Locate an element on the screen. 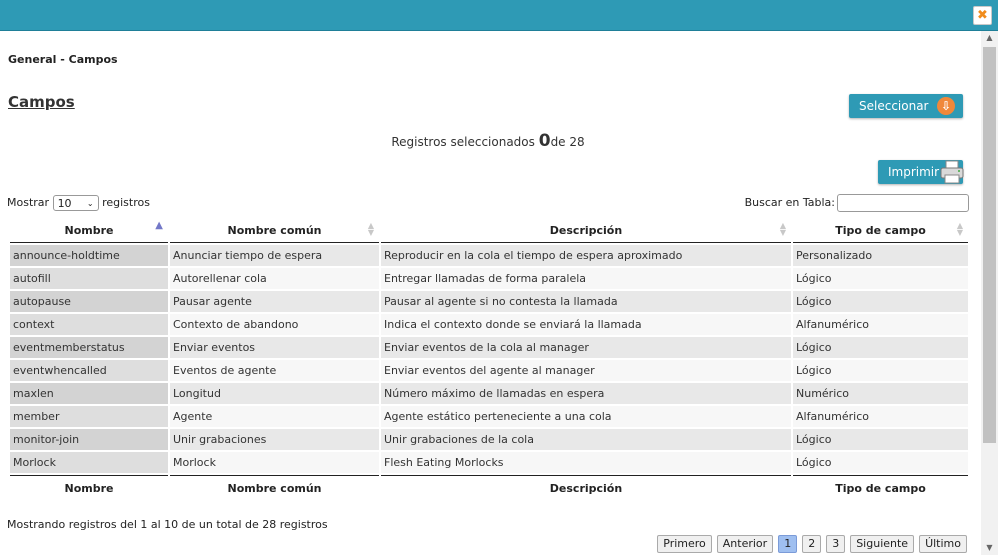  column-header-label: Tipo de campo is located at coordinates (880, 230).